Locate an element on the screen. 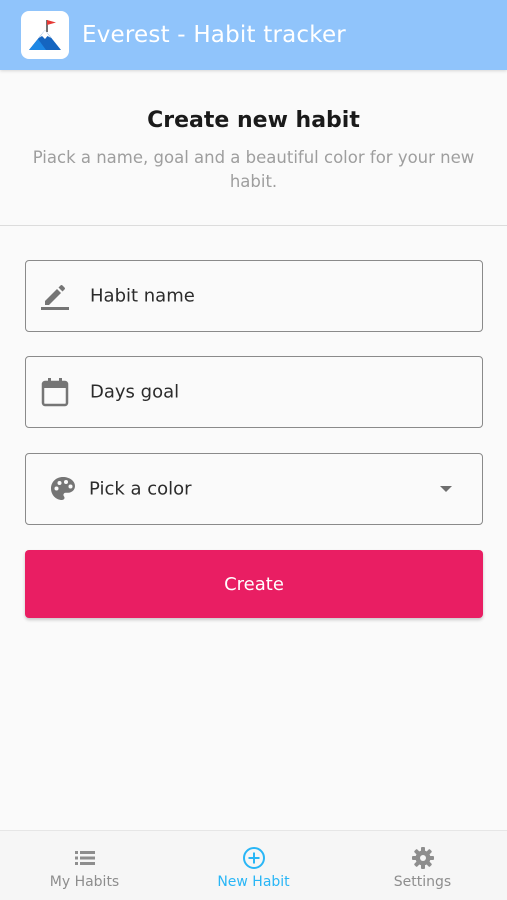 The image size is (507, 900). app-title: Everest - Habit tracker is located at coordinates (214, 35).